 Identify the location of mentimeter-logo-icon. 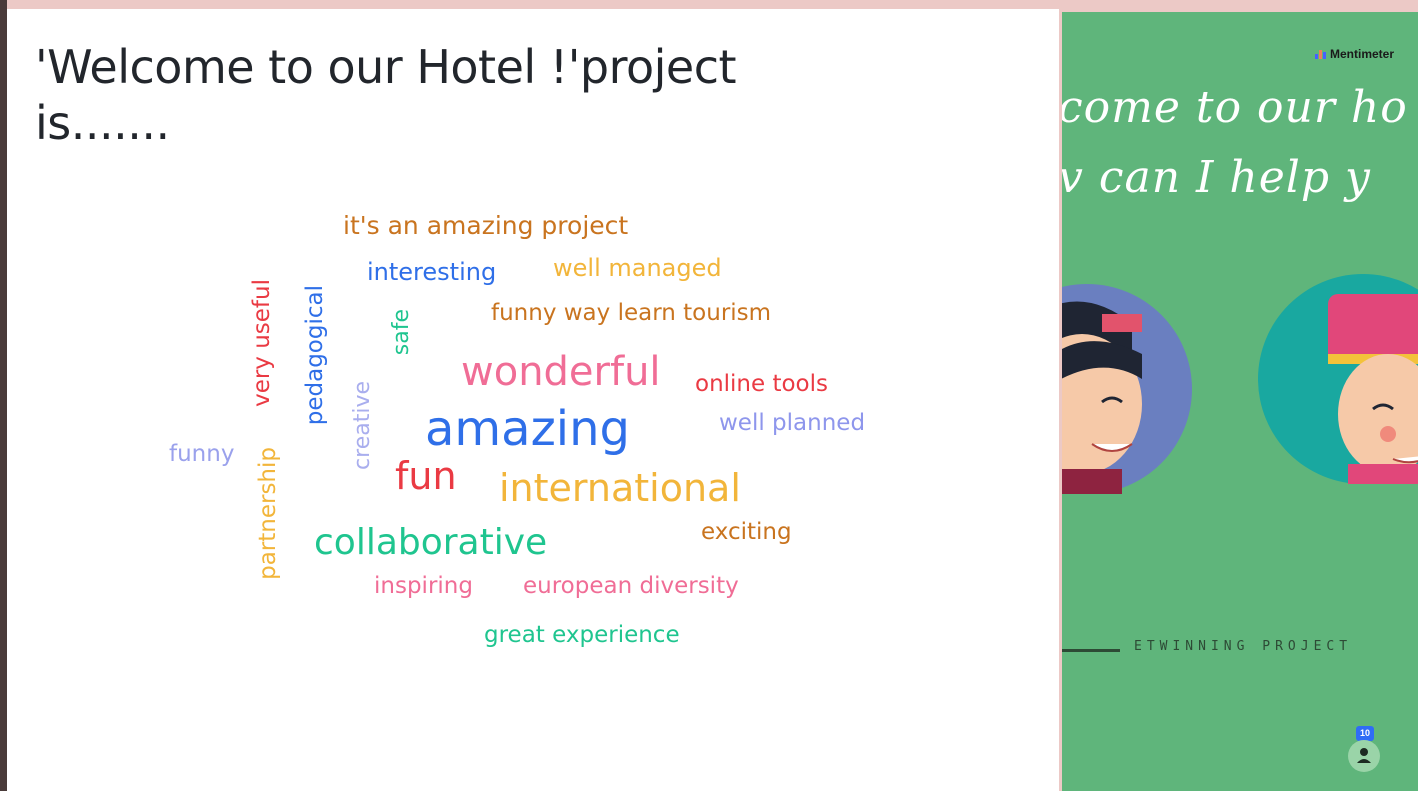
(1320, 54).